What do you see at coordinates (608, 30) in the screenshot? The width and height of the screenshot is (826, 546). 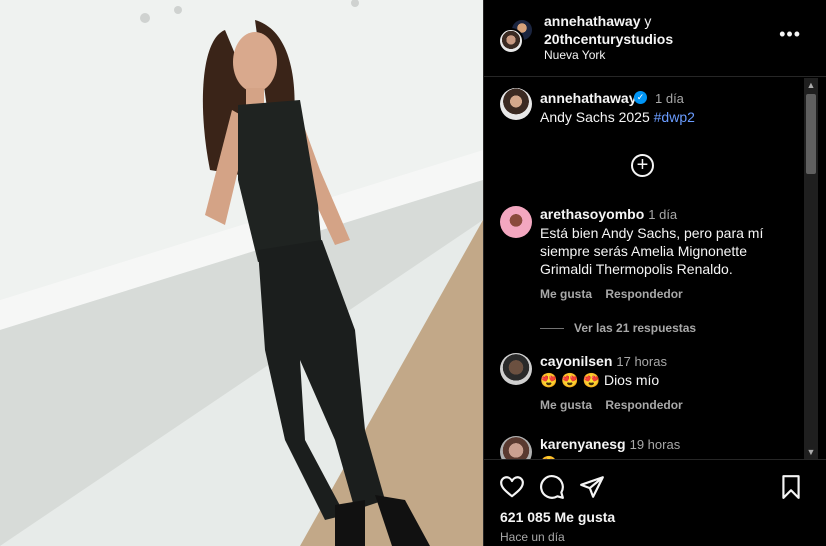 I see `post-authors: annehathaway y 20thcenturystudios` at bounding box center [608, 30].